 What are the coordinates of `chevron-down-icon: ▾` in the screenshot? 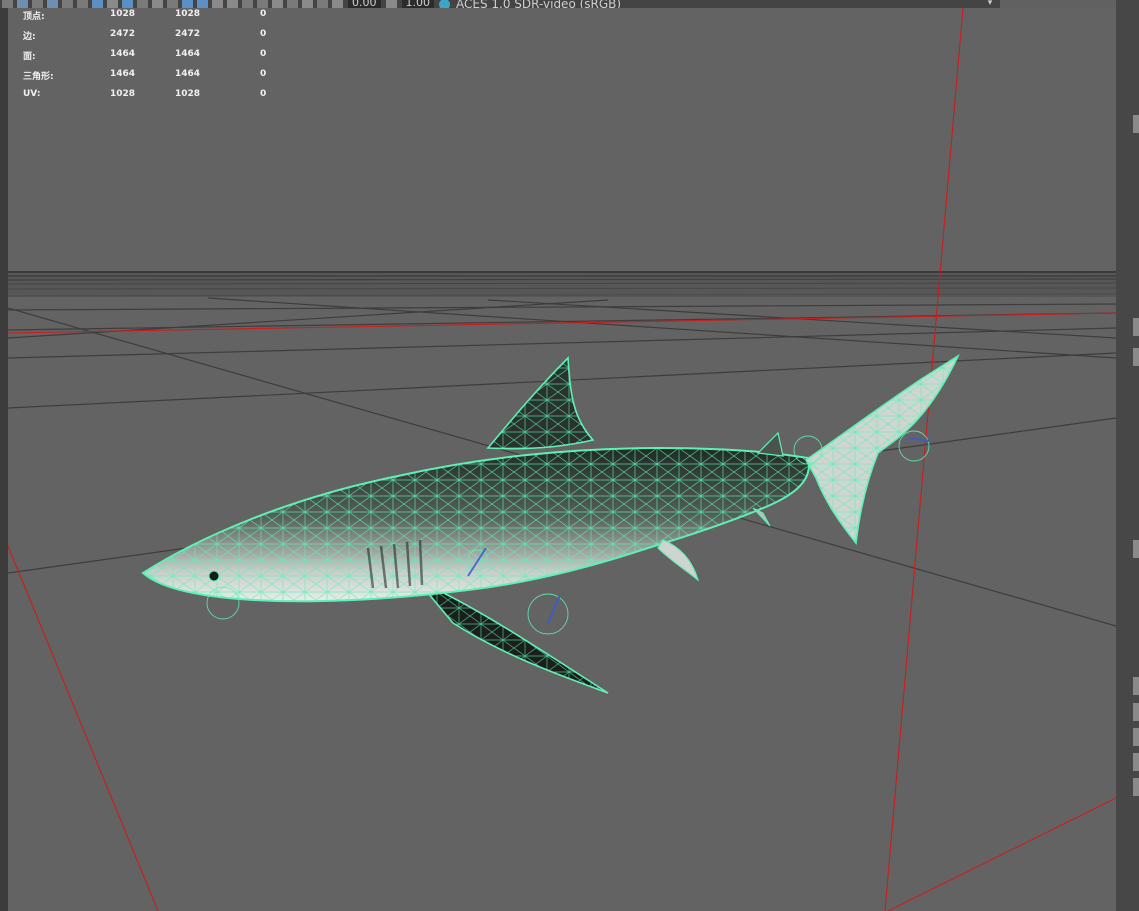 It's located at (990, 4).